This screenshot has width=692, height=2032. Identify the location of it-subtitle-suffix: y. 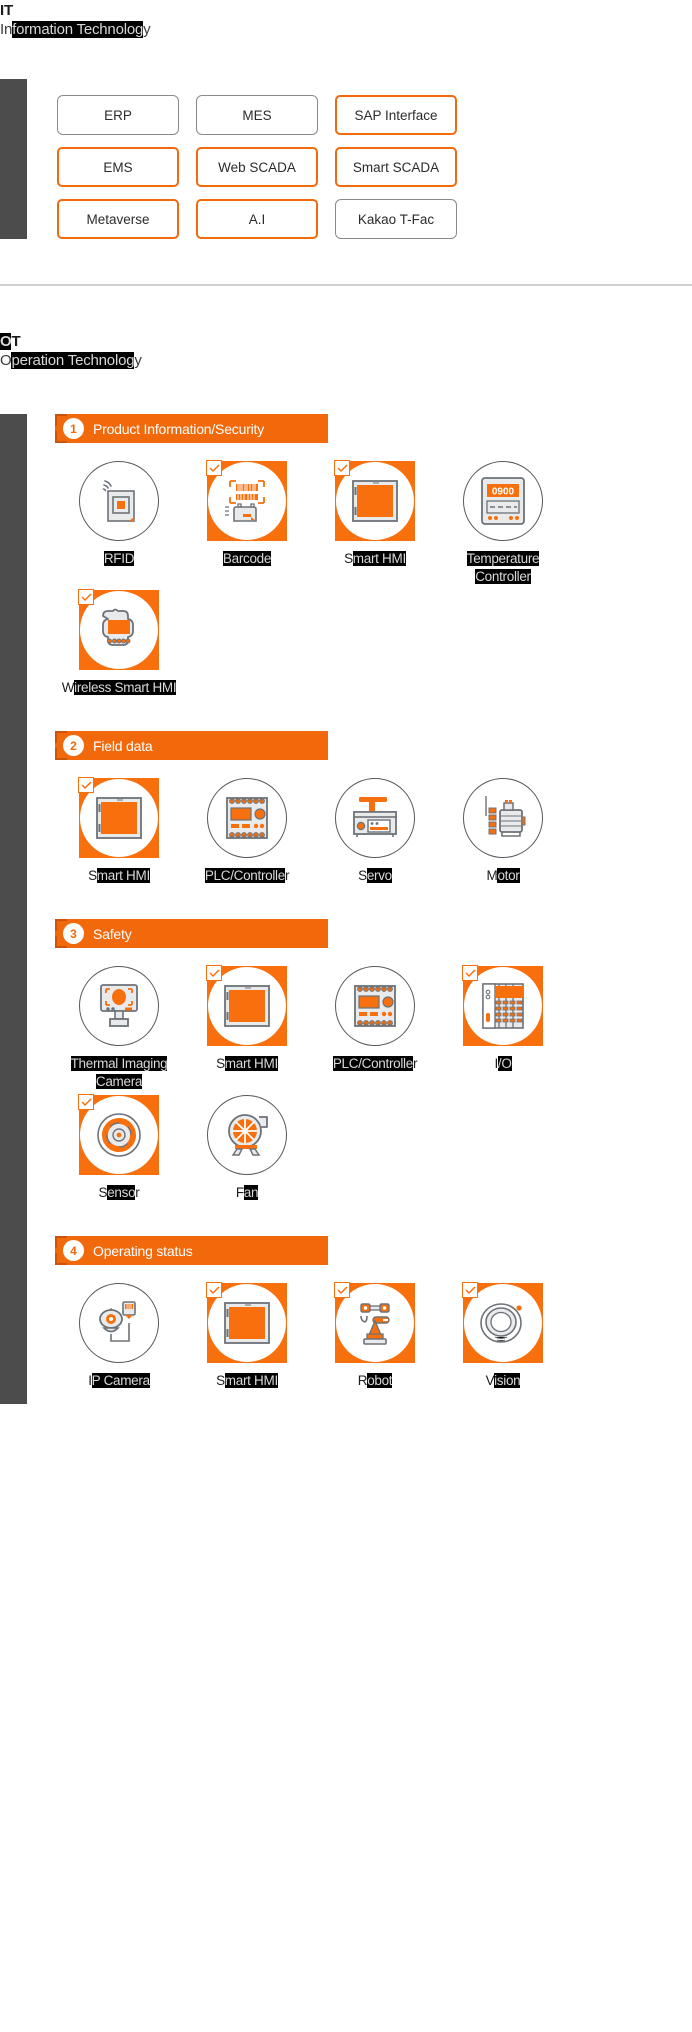
(147, 29).